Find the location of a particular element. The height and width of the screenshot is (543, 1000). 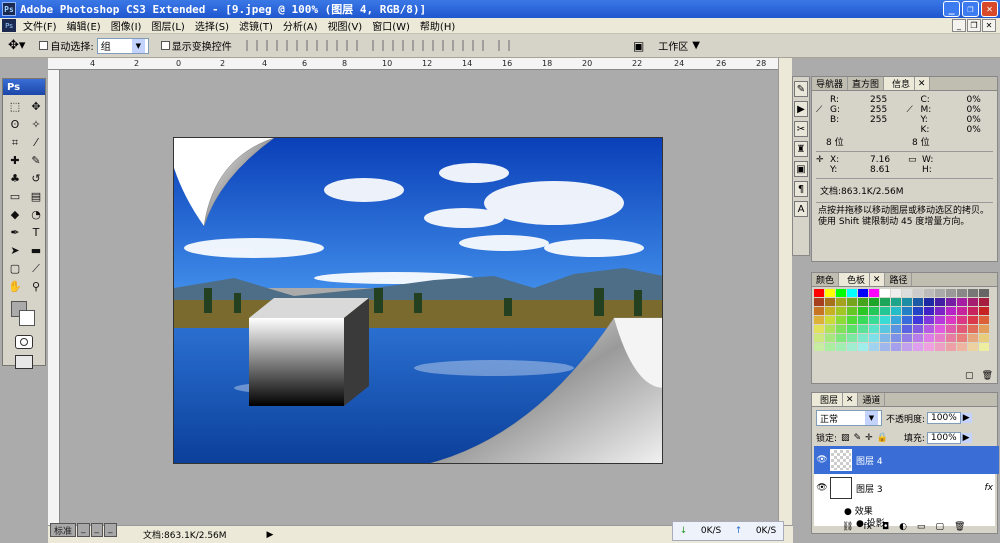

menu-view: 视图(V) is located at coordinates (345, 25).